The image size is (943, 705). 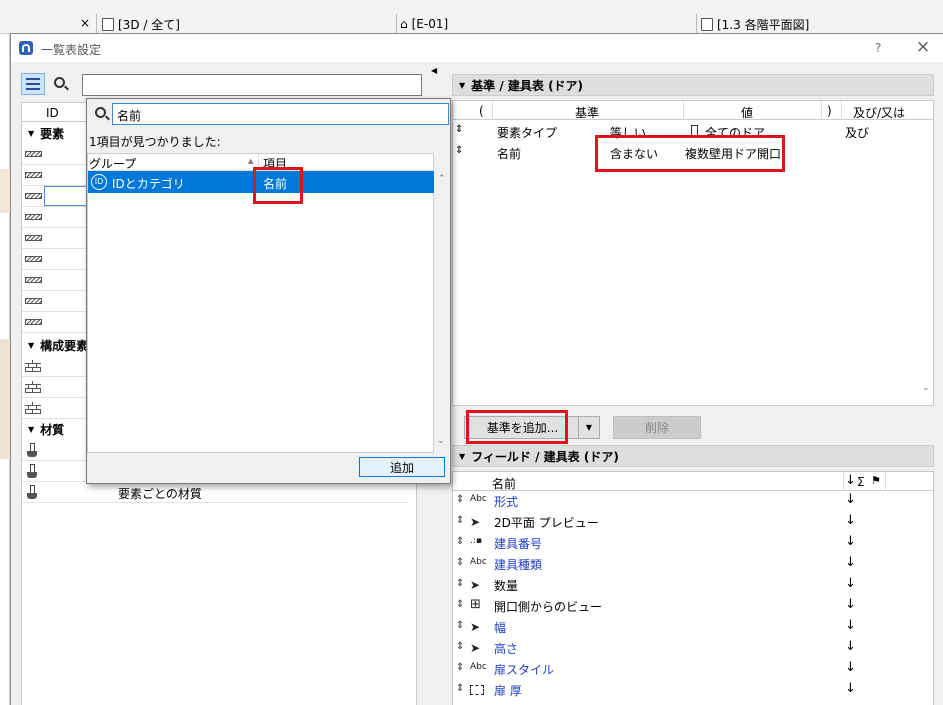 What do you see at coordinates (214, 492) in the screenshot?
I see `list-item: 要素ごとの材質` at bounding box center [214, 492].